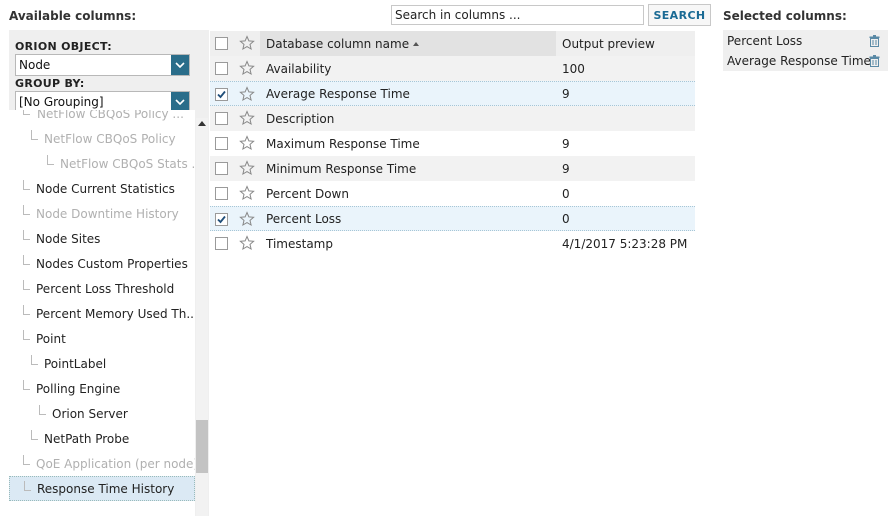  Describe the element at coordinates (452, 143) in the screenshot. I see `table-row: Maximum Response Time 9` at that location.